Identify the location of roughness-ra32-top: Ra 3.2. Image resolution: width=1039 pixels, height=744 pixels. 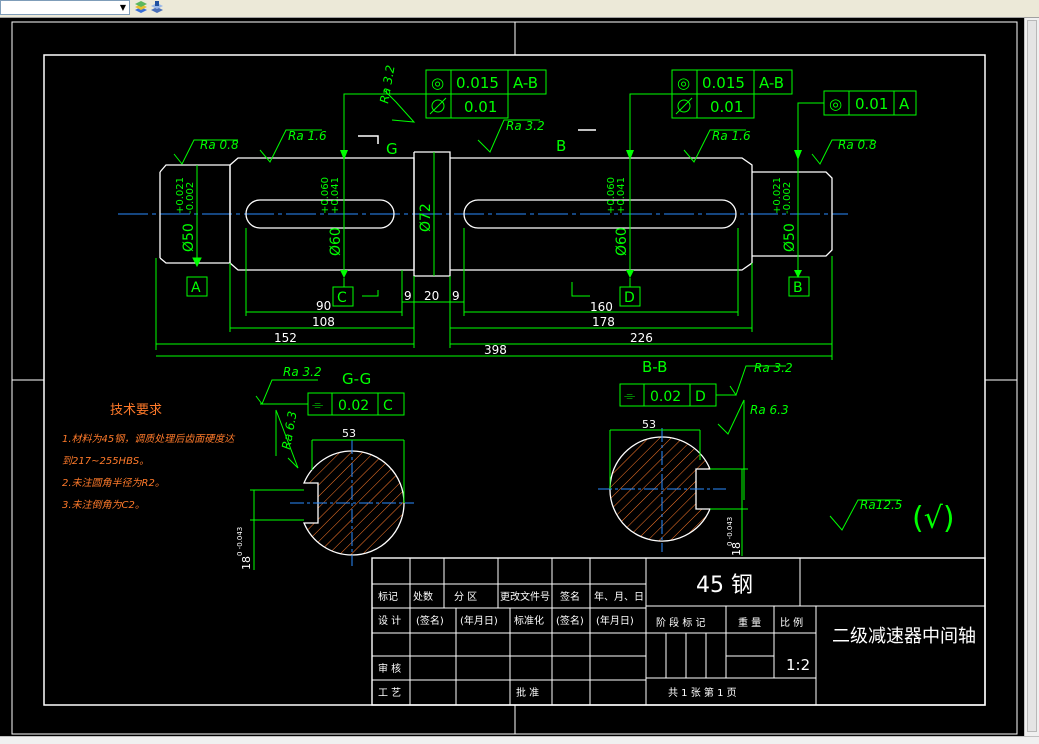
(387, 84).